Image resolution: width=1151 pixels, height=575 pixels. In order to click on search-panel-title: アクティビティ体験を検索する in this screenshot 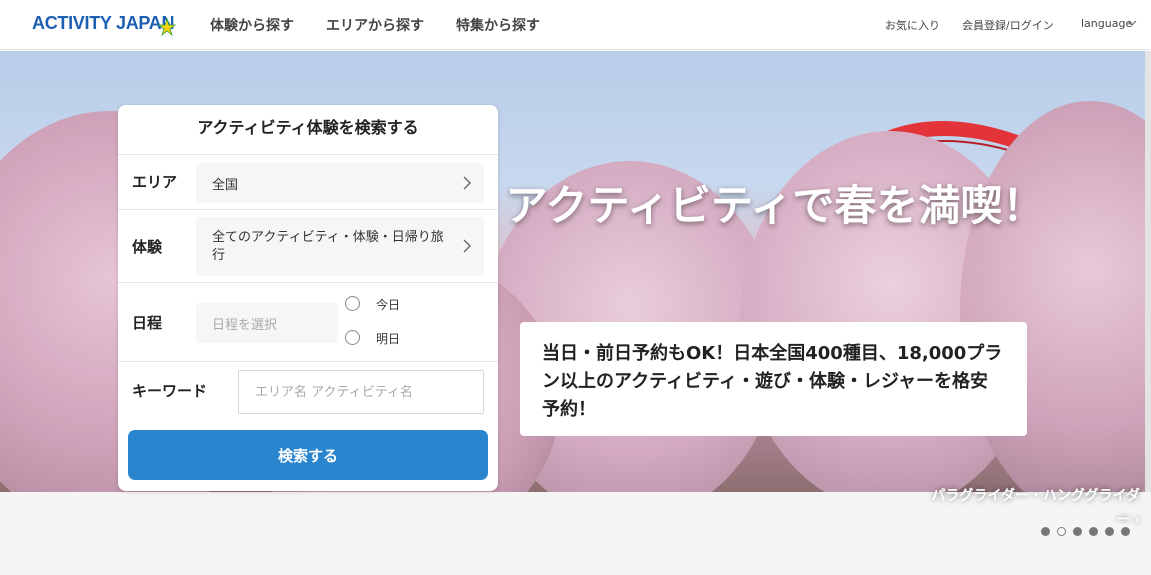, I will do `click(308, 130)`.